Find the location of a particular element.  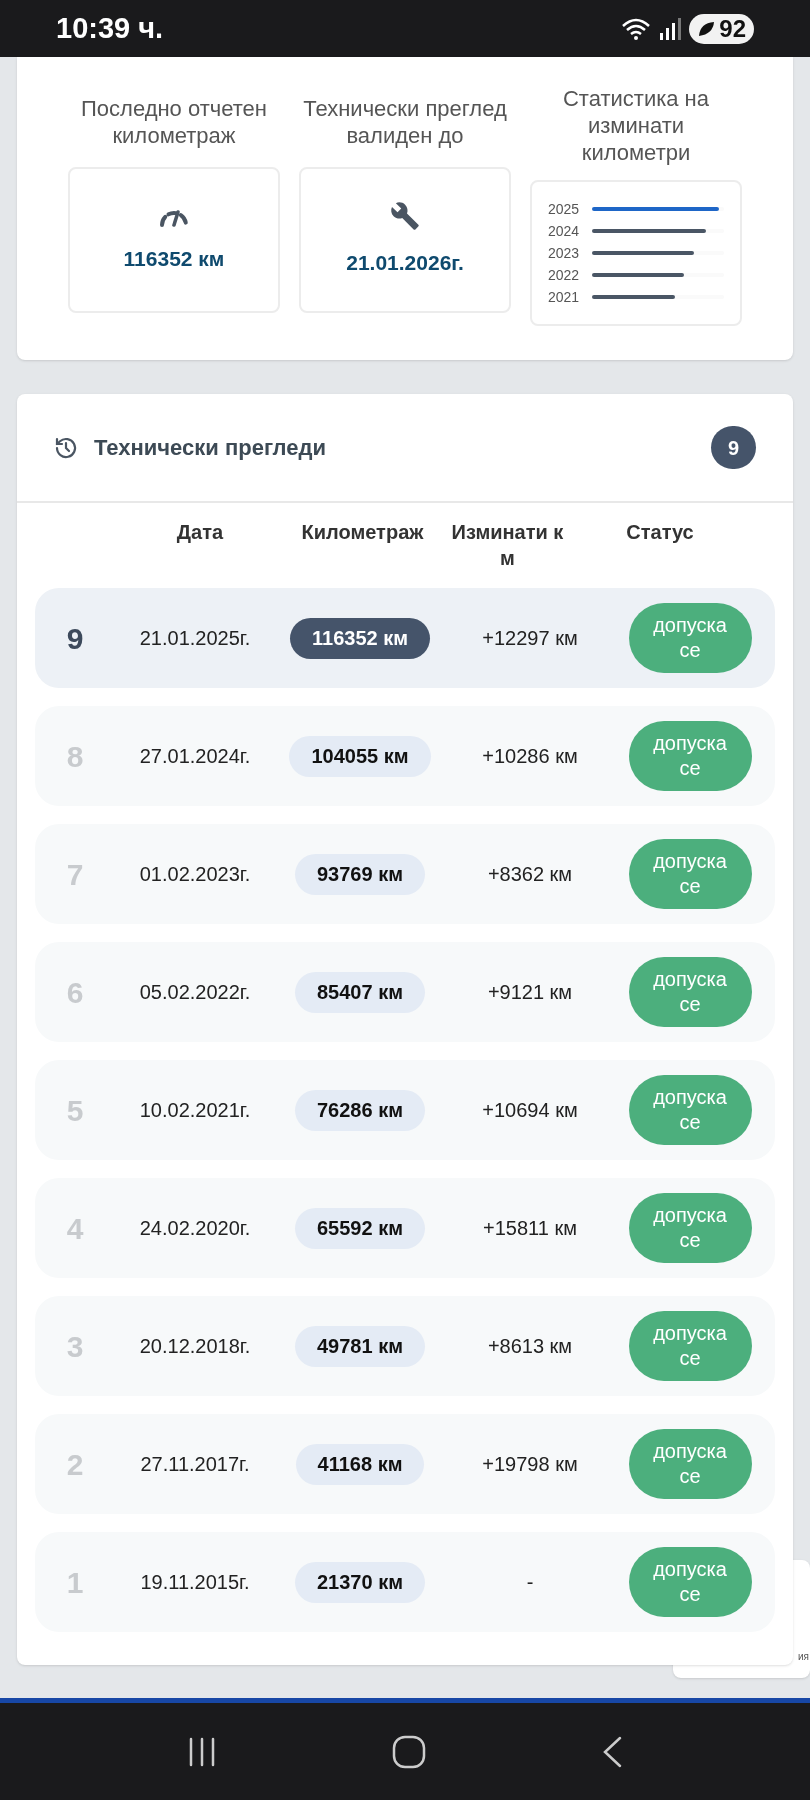

date-cell-text: 24.02.2020г. is located at coordinates (195, 1228).